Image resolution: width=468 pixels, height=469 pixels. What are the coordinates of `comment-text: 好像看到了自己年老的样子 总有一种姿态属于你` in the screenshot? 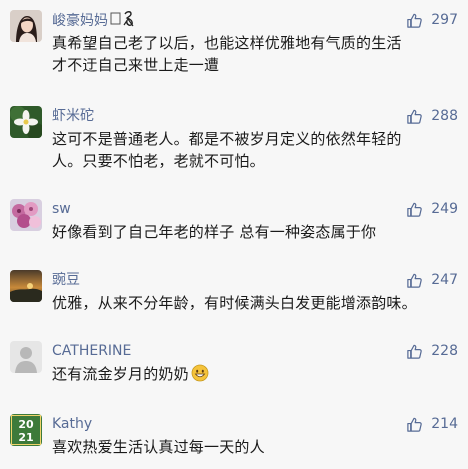 It's located at (252, 232).